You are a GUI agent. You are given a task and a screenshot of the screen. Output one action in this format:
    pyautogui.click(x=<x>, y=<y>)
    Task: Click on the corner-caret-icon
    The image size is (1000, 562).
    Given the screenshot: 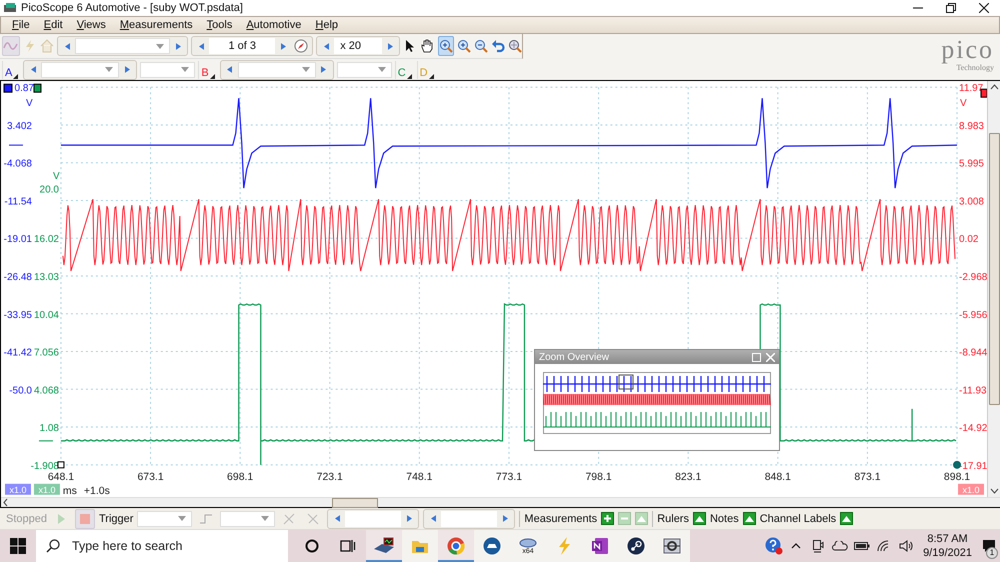 What is the action you would take?
    pyautogui.click(x=15, y=76)
    